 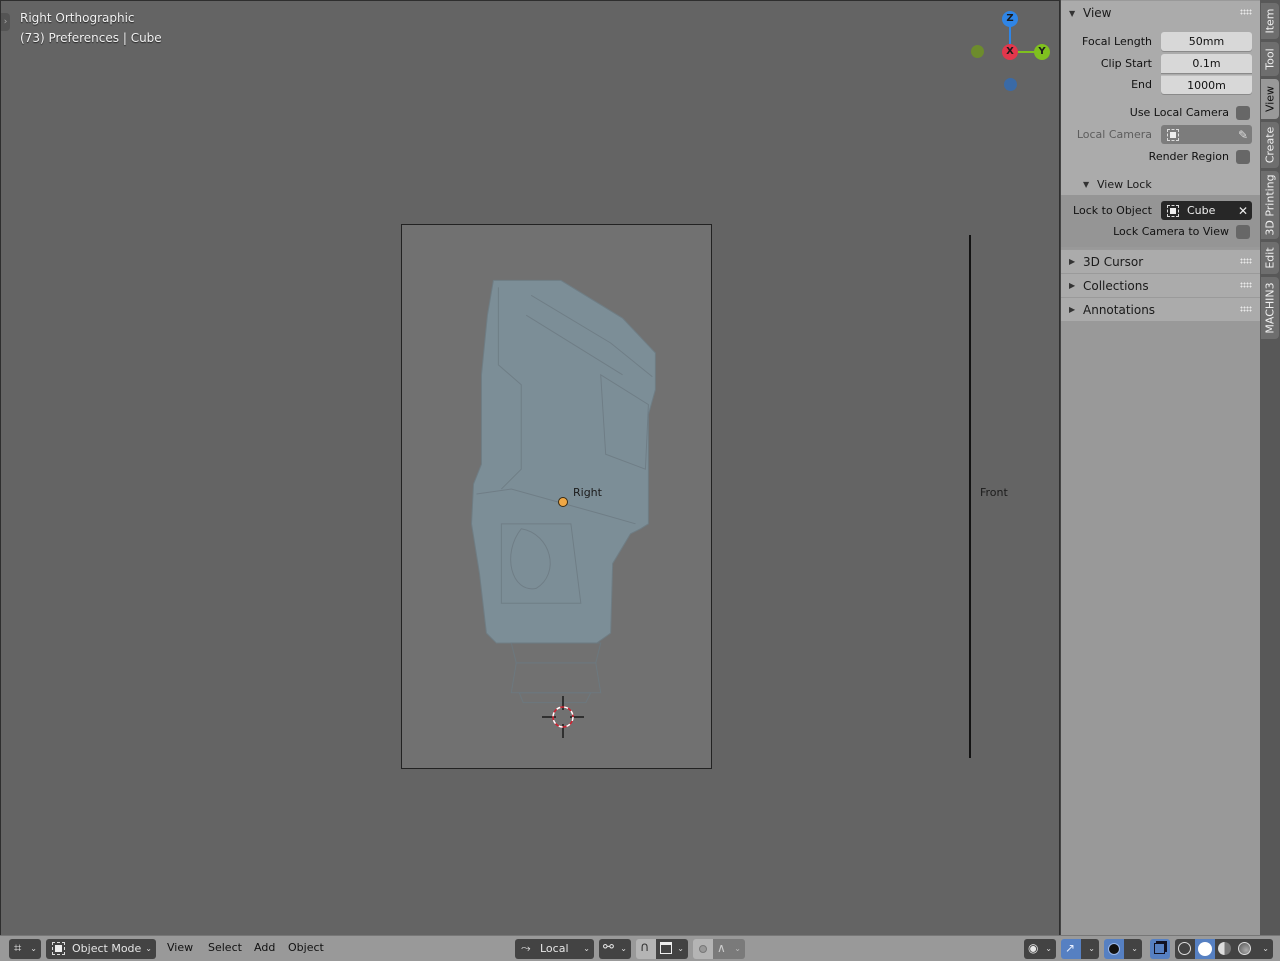 I want to click on clip-end-field: 1000m, so click(x=1206, y=84).